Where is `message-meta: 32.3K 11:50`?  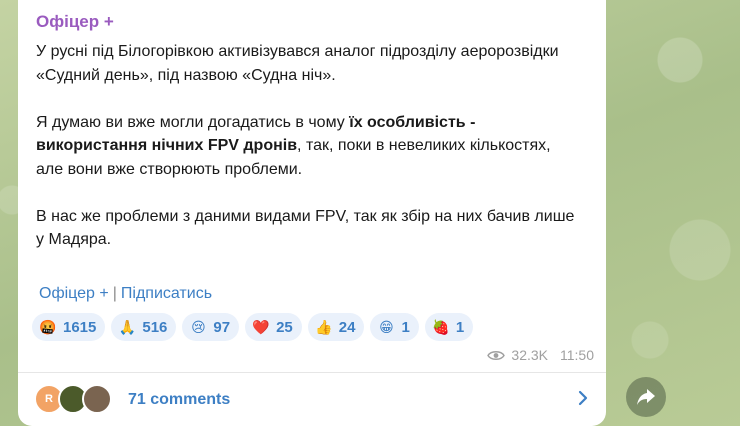 message-meta: 32.3K 11:50 is located at coordinates (540, 355).